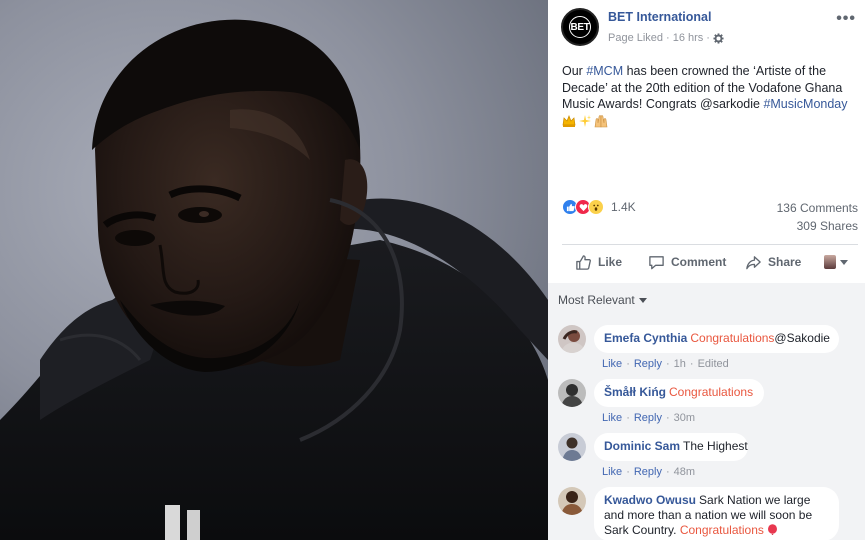 This screenshot has height=540, width=865. Describe the element at coordinates (718, 38) in the screenshot. I see `settings-gear-icon` at that location.